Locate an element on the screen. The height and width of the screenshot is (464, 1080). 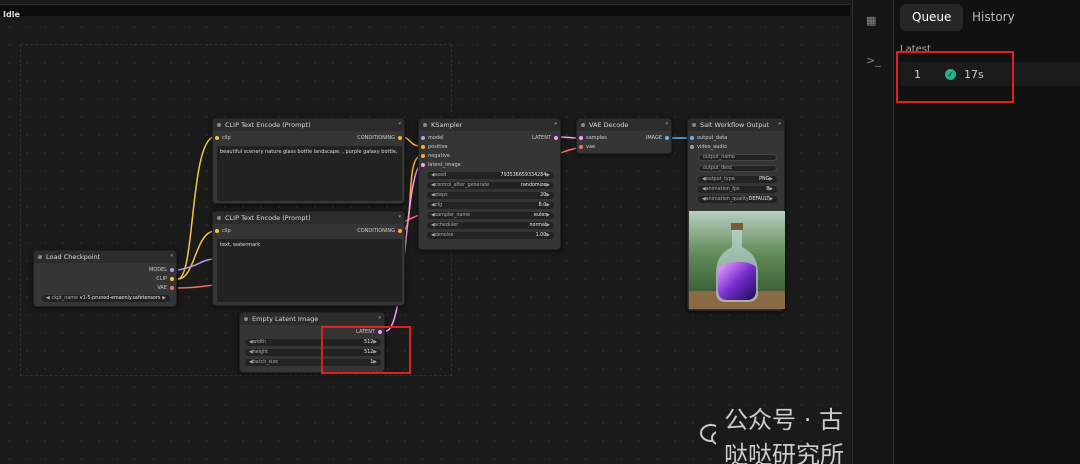
input-output-data: output_data is located at coordinates (708, 138).